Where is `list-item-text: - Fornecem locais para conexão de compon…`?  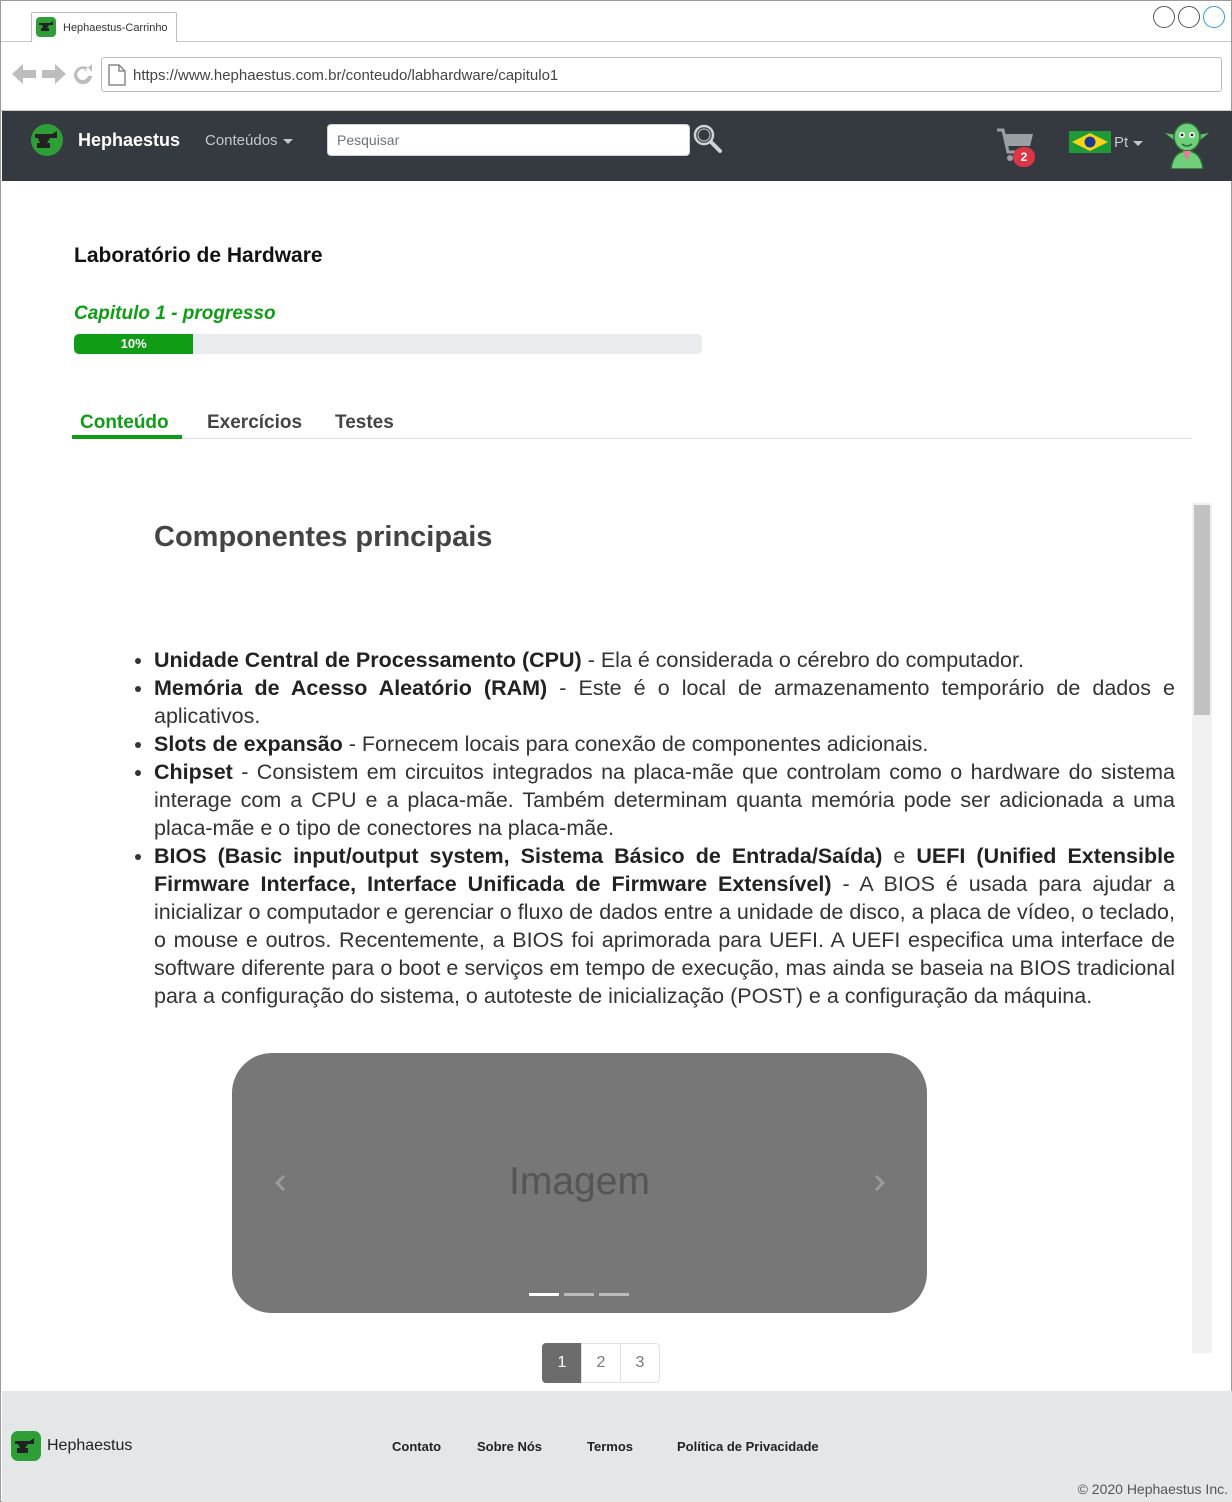
list-item-text: - Fornecem locais para conexão de compon… is located at coordinates (635, 744).